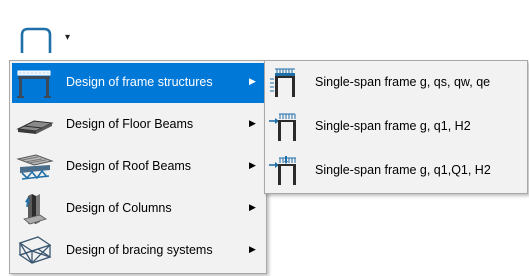 The height and width of the screenshot is (276, 529). I want to click on menu-item-label: Design of Roof Beams, so click(129, 166).